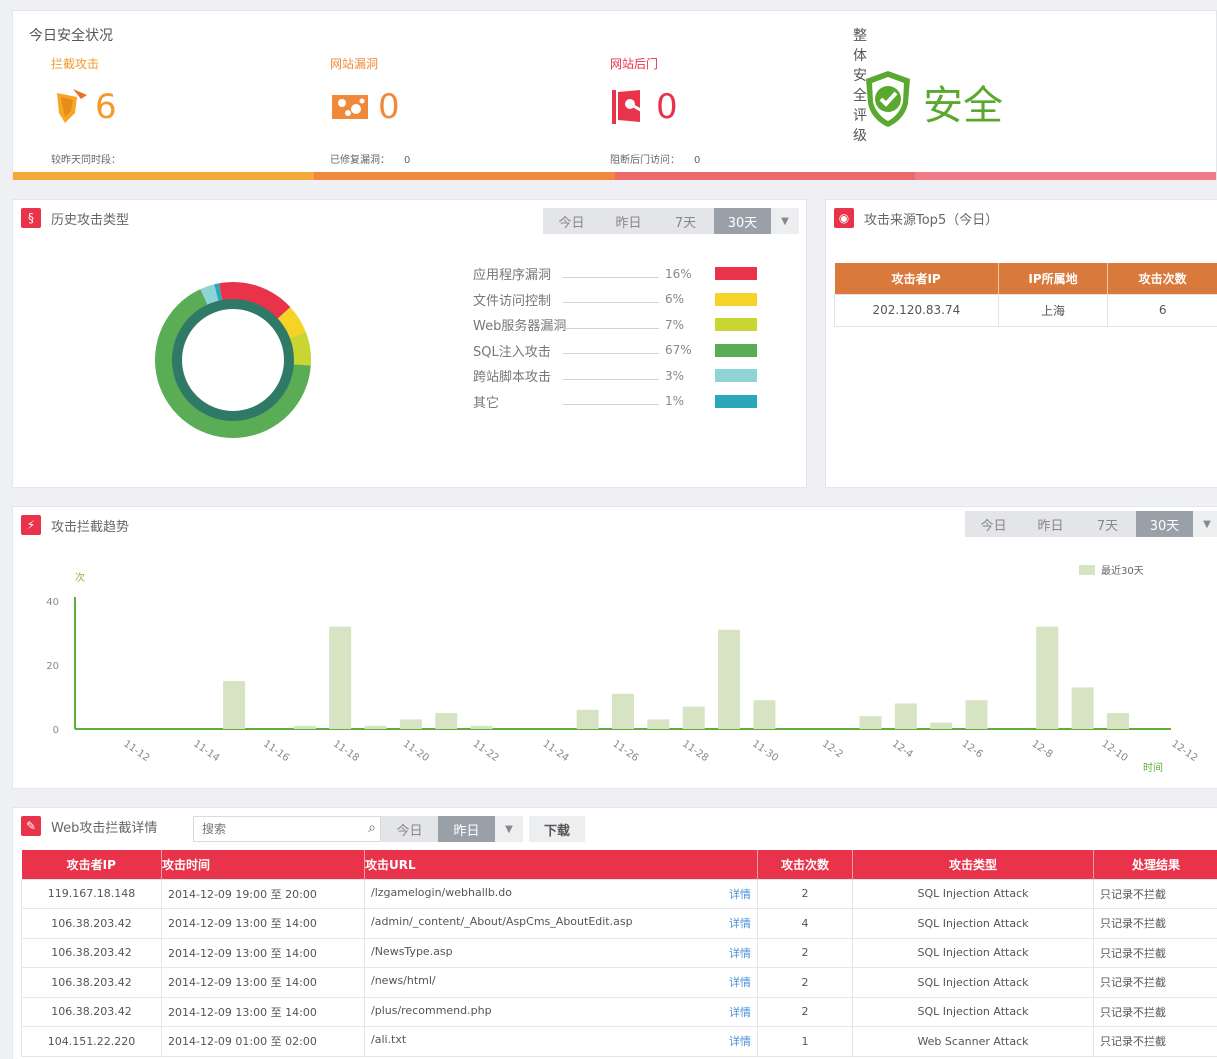 This screenshot has height=1059, width=1217. Describe the element at coordinates (372, 828) in the screenshot. I see `search-icon: ⌕` at that location.